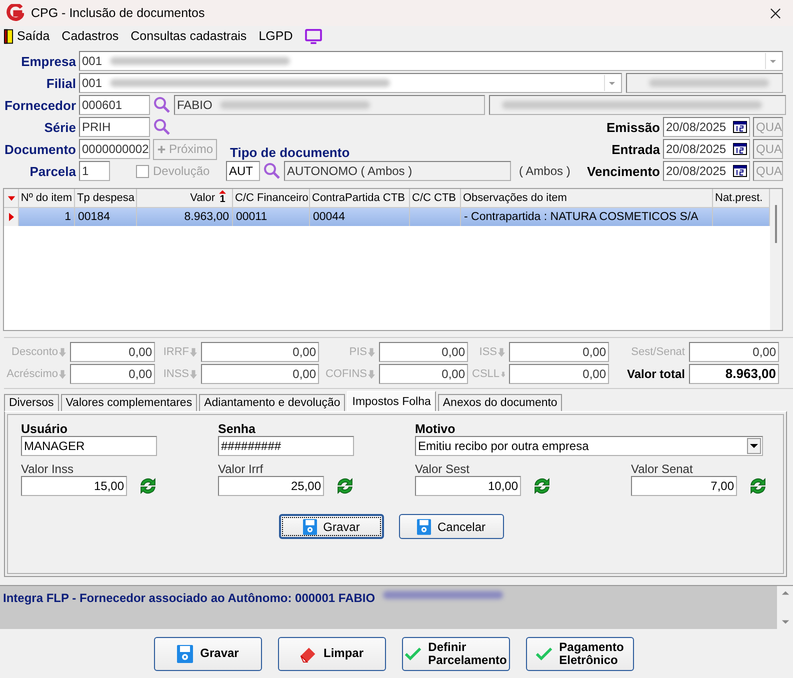 The width and height of the screenshot is (793, 678). Describe the element at coordinates (47, 217) in the screenshot. I see `table-cell: 1` at that location.